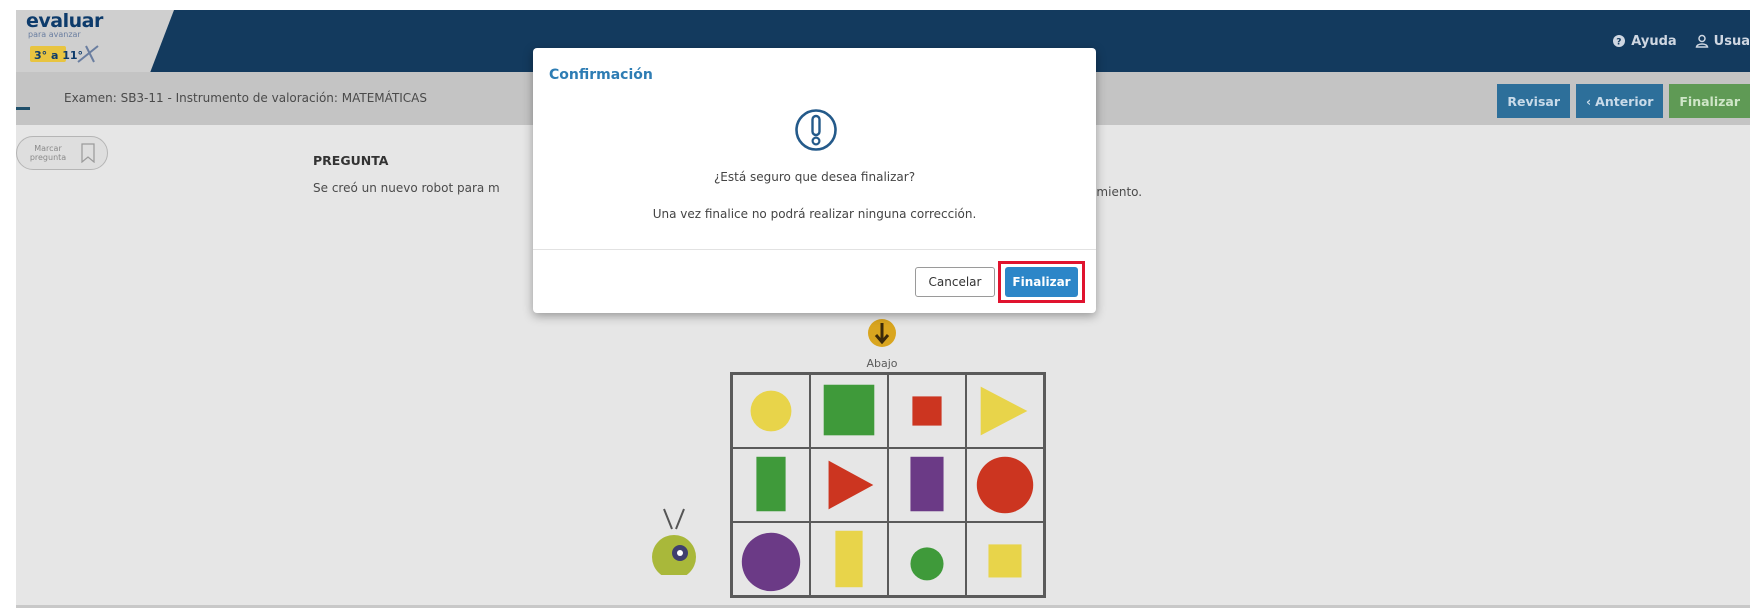 Image resolution: width=1750 pixels, height=613 pixels. Describe the element at coordinates (23, 108) in the screenshot. I see `left-divider` at that location.